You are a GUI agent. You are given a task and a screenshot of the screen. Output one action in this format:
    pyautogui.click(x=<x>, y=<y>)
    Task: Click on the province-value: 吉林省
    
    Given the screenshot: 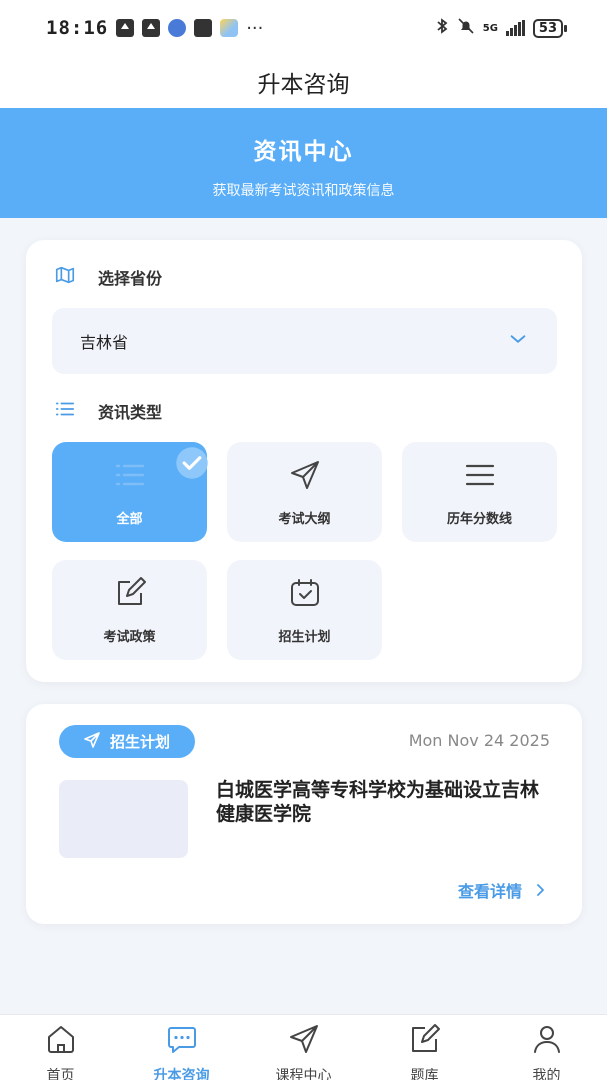 What is the action you would take?
    pyautogui.click(x=104, y=342)
    